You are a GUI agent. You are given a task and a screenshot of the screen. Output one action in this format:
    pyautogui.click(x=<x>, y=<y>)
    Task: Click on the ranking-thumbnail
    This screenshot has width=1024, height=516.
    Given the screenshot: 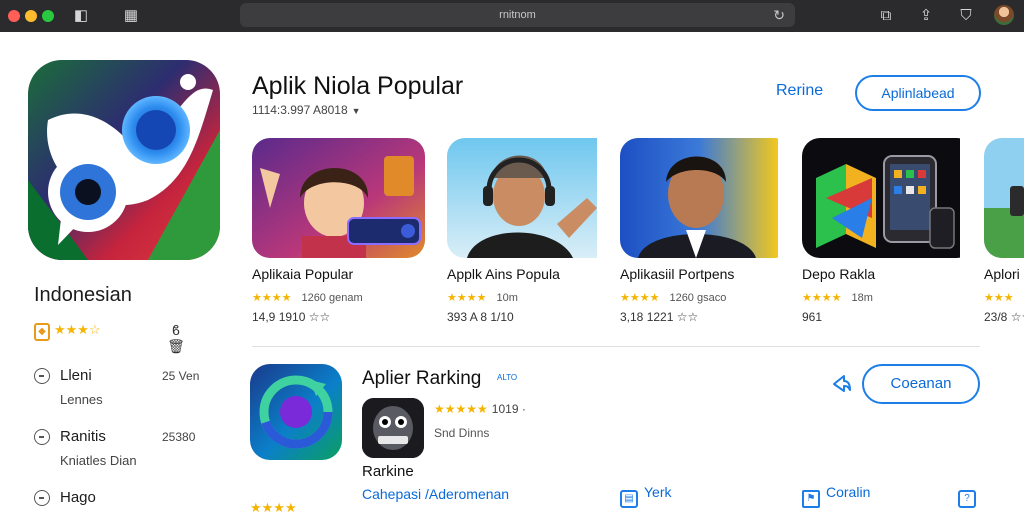 What is the action you would take?
    pyautogui.click(x=393, y=428)
    